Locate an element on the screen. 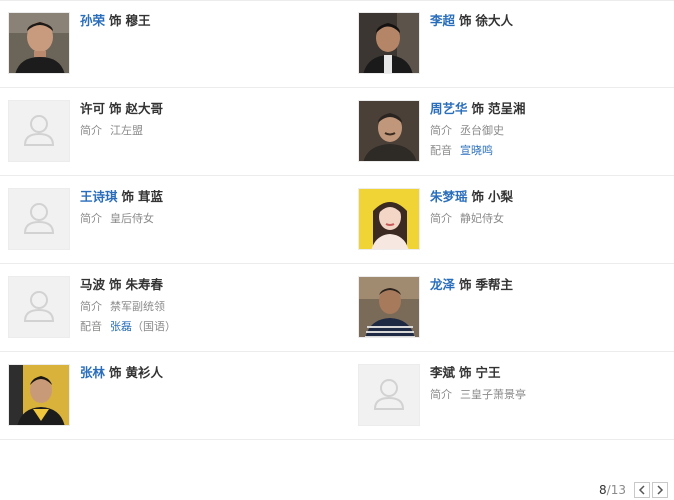  actor-name-link: 王诗琪 is located at coordinates (99, 196).